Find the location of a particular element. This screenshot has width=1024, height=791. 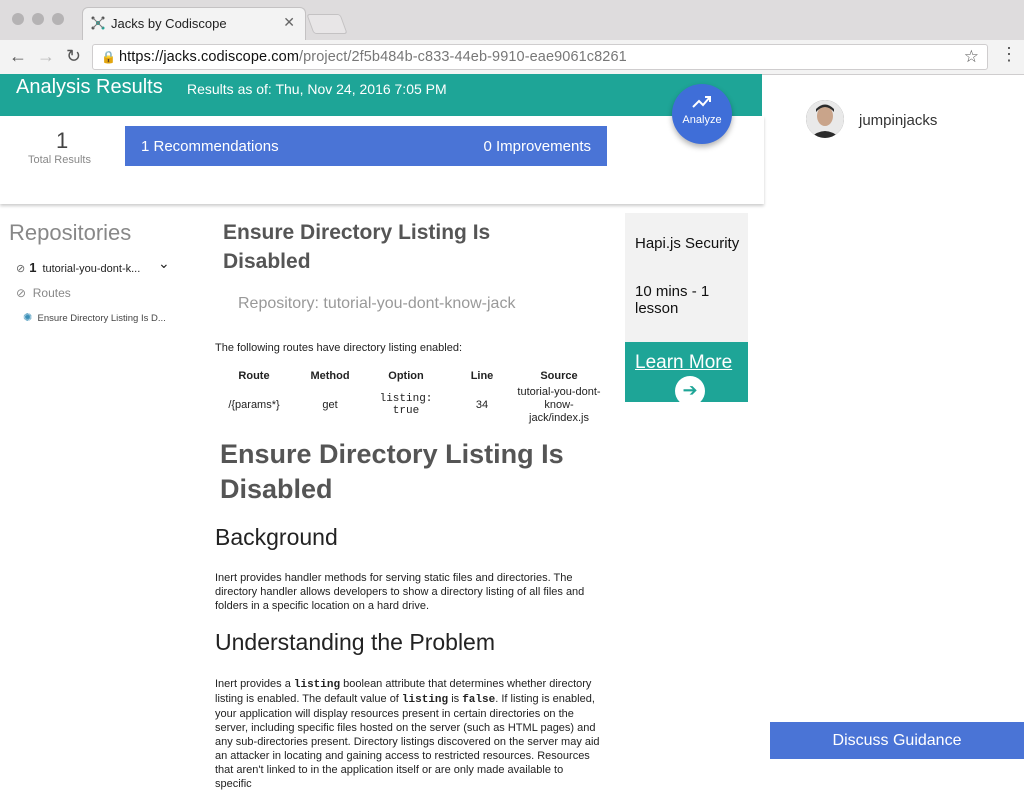

column-header: Option is located at coordinates (406, 376).